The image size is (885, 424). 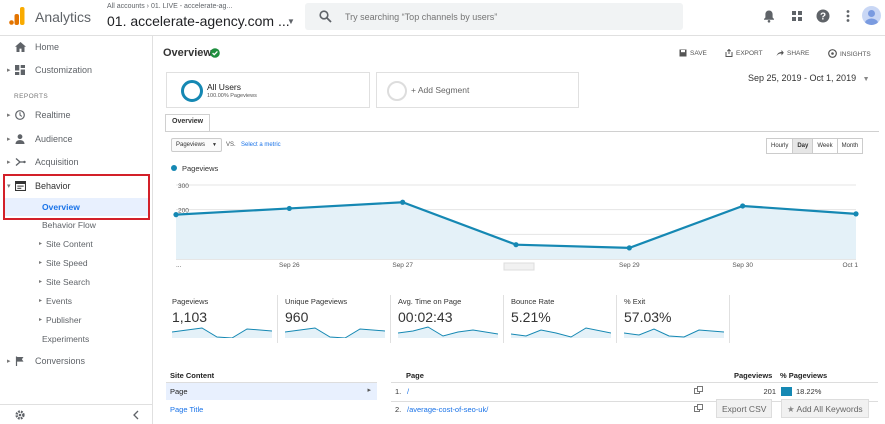 I want to click on table-row: 1. / 201 18.22%, so click(x=634, y=391).